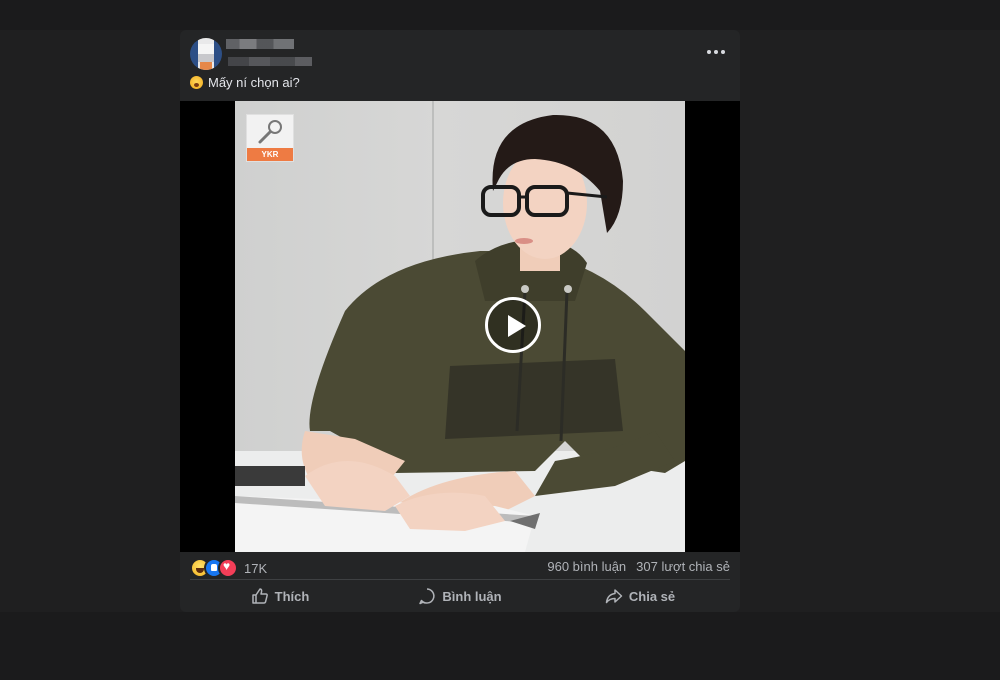 The image size is (1000, 680). I want to click on love-reaction-icon, so click(228, 568).